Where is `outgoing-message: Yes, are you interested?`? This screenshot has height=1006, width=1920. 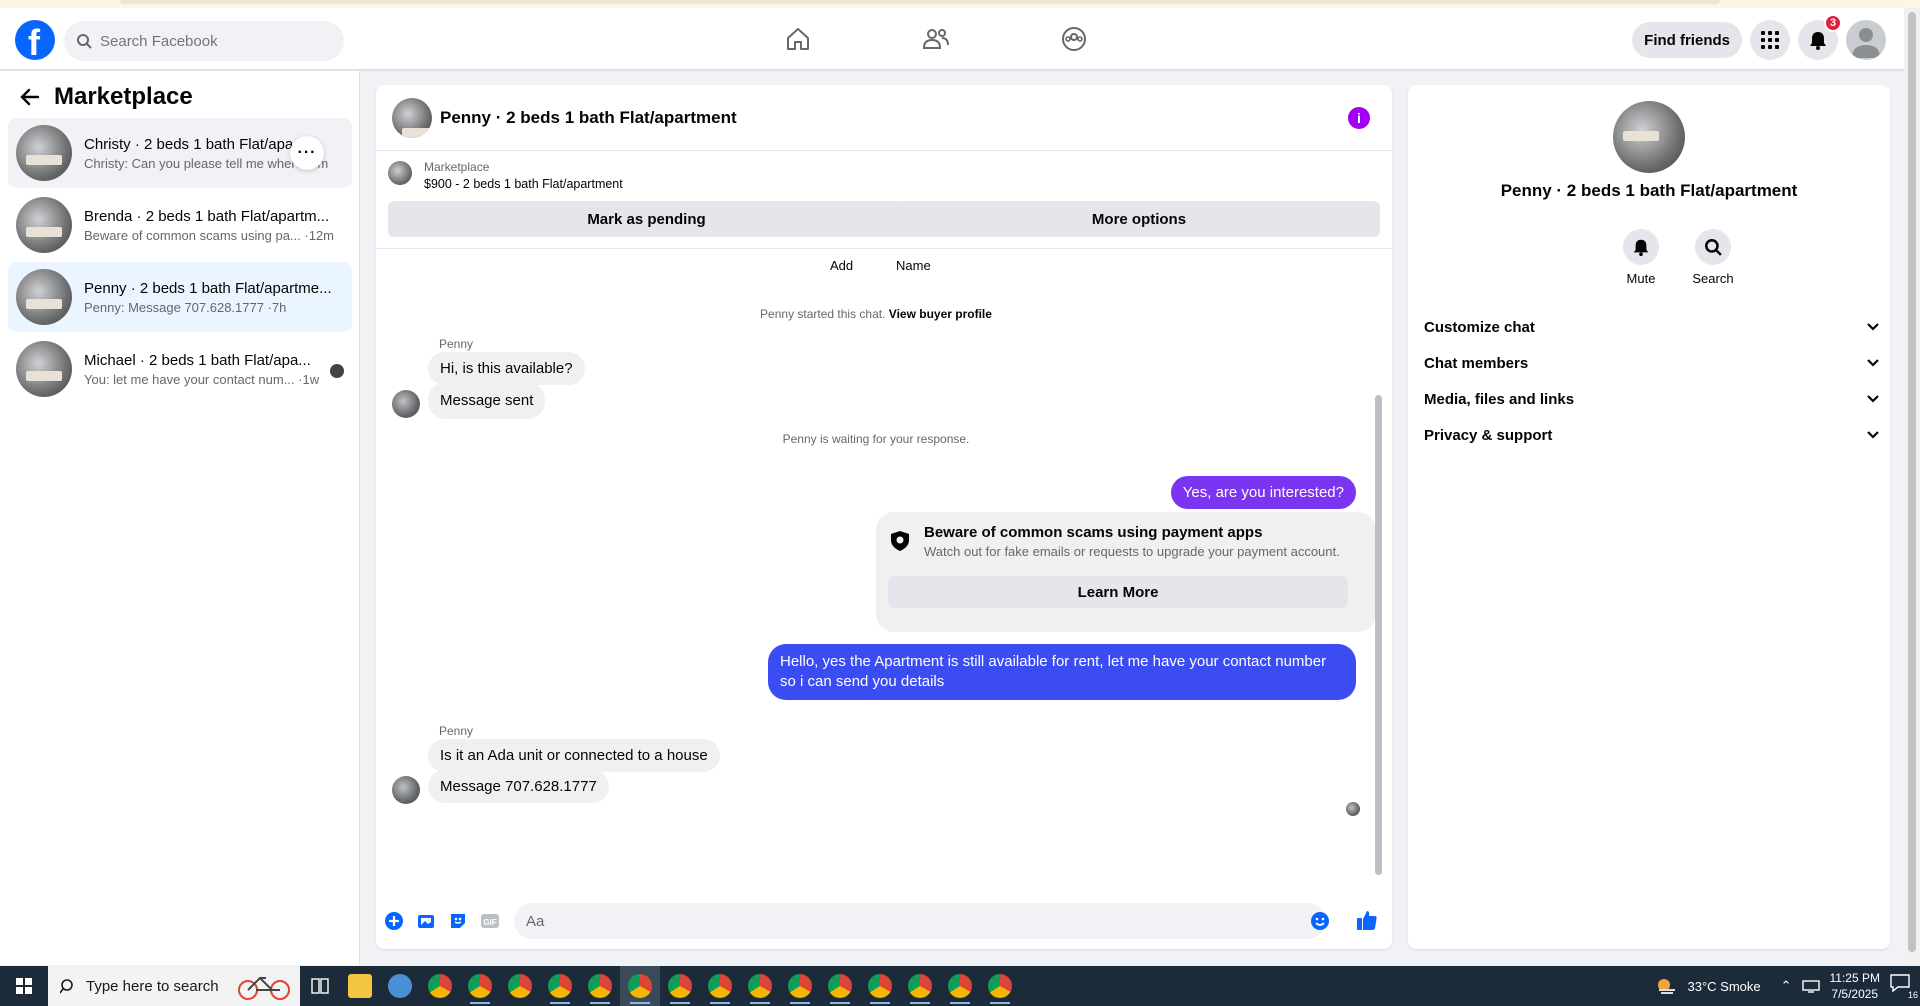
outgoing-message: Yes, are you interested? is located at coordinates (1263, 492).